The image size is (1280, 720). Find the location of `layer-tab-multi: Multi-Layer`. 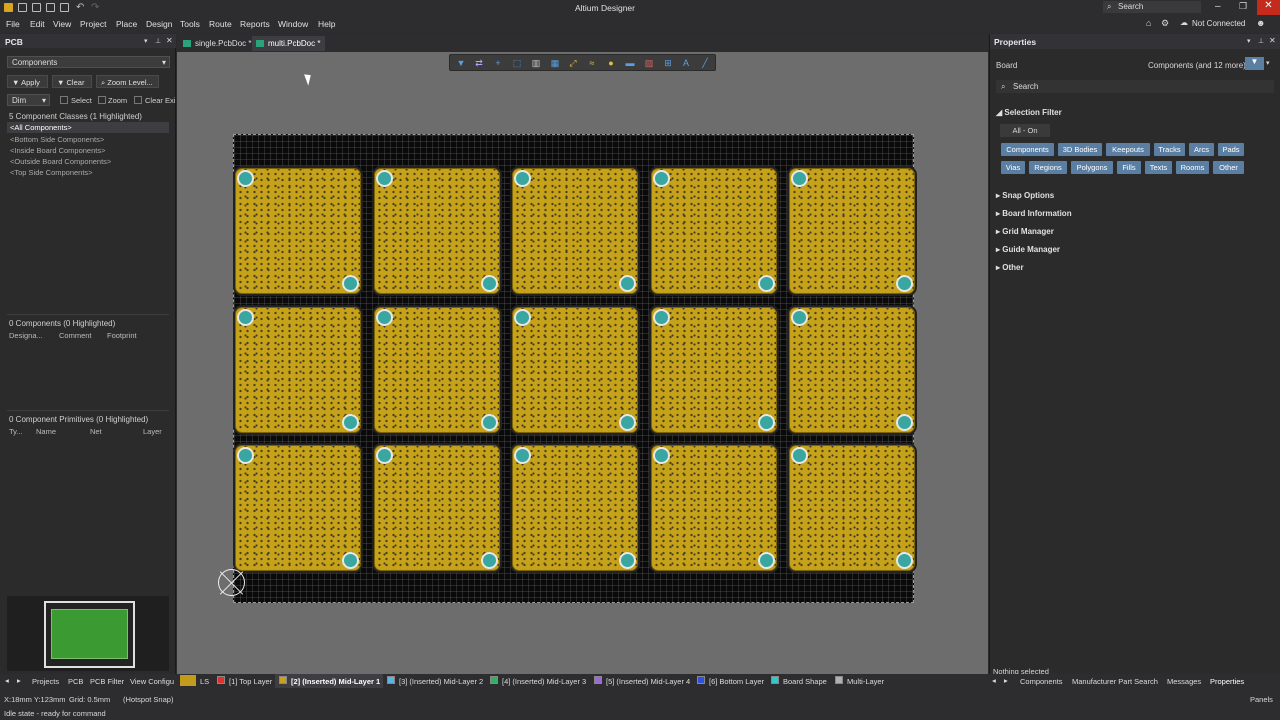

layer-tab-multi: Multi-Layer is located at coordinates (865, 681).